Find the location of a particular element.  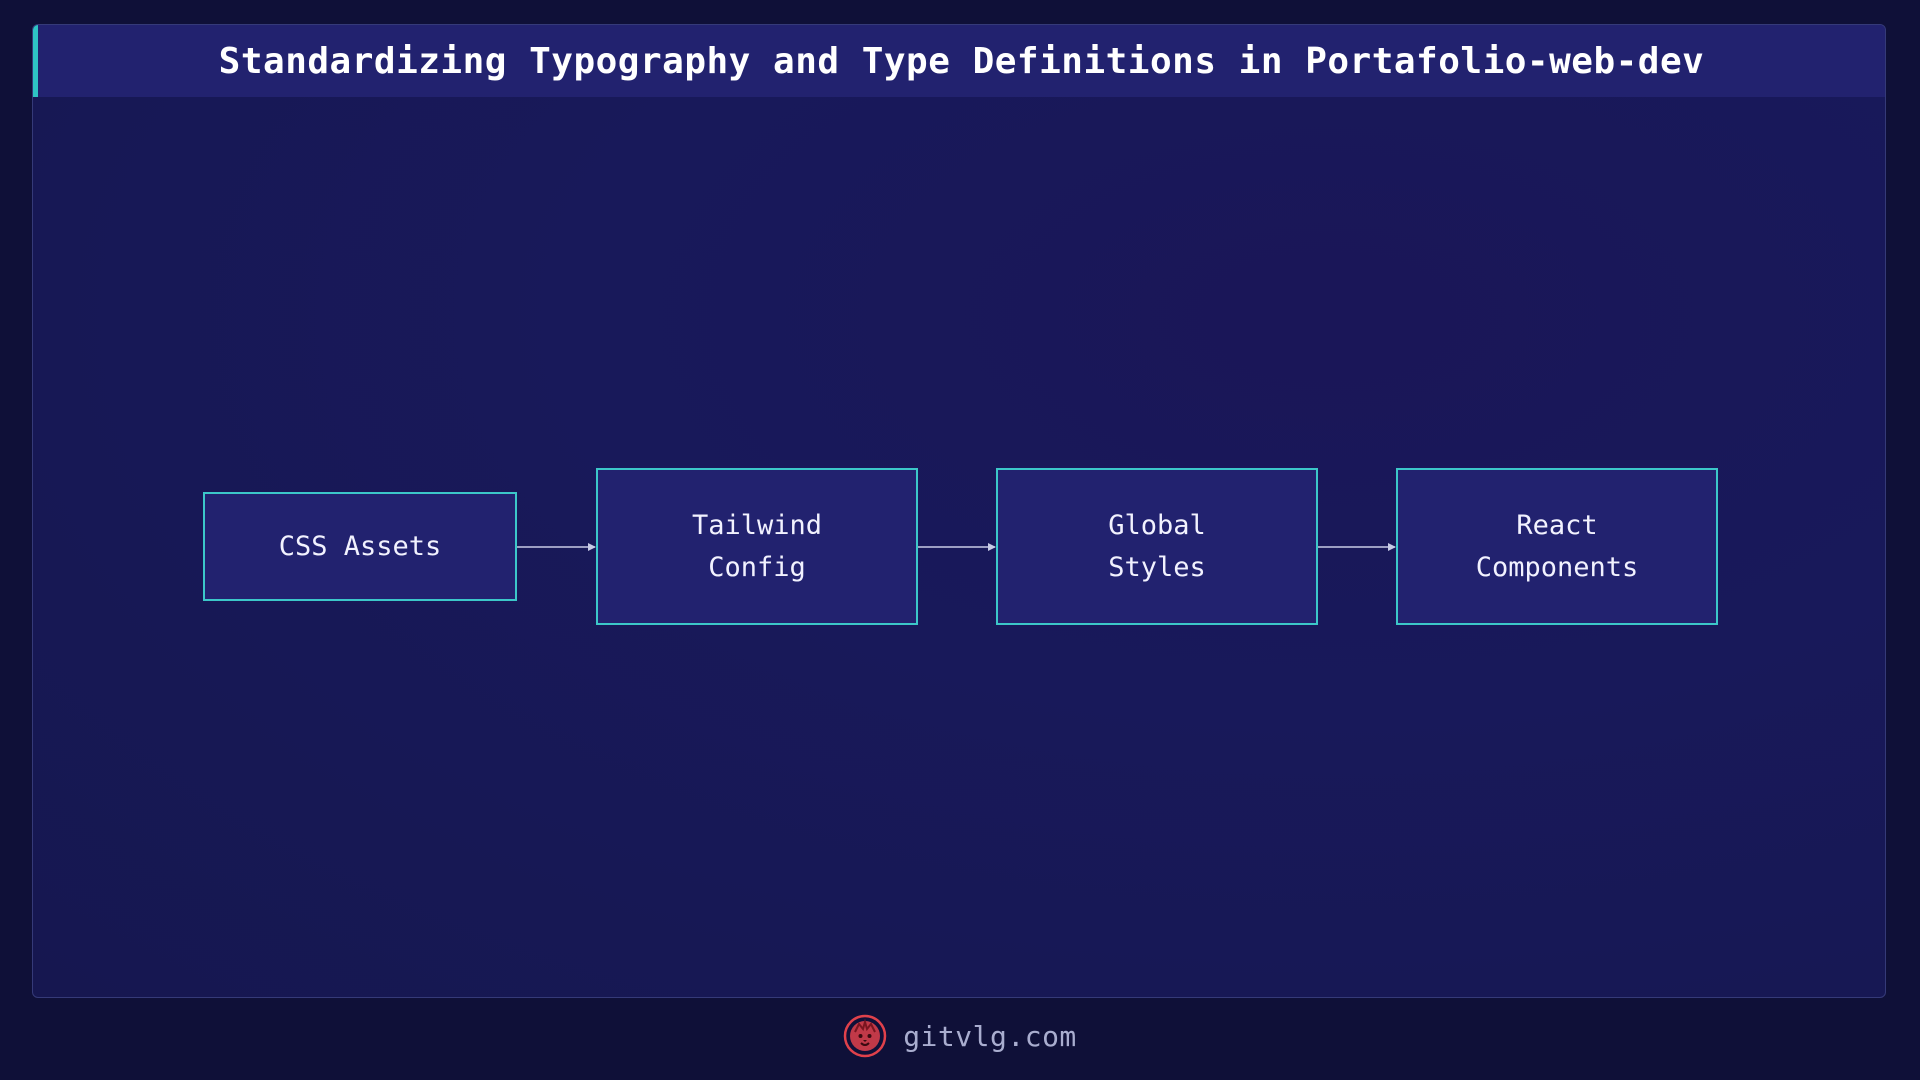

node-css-assets: CSS Assets is located at coordinates (360, 546).